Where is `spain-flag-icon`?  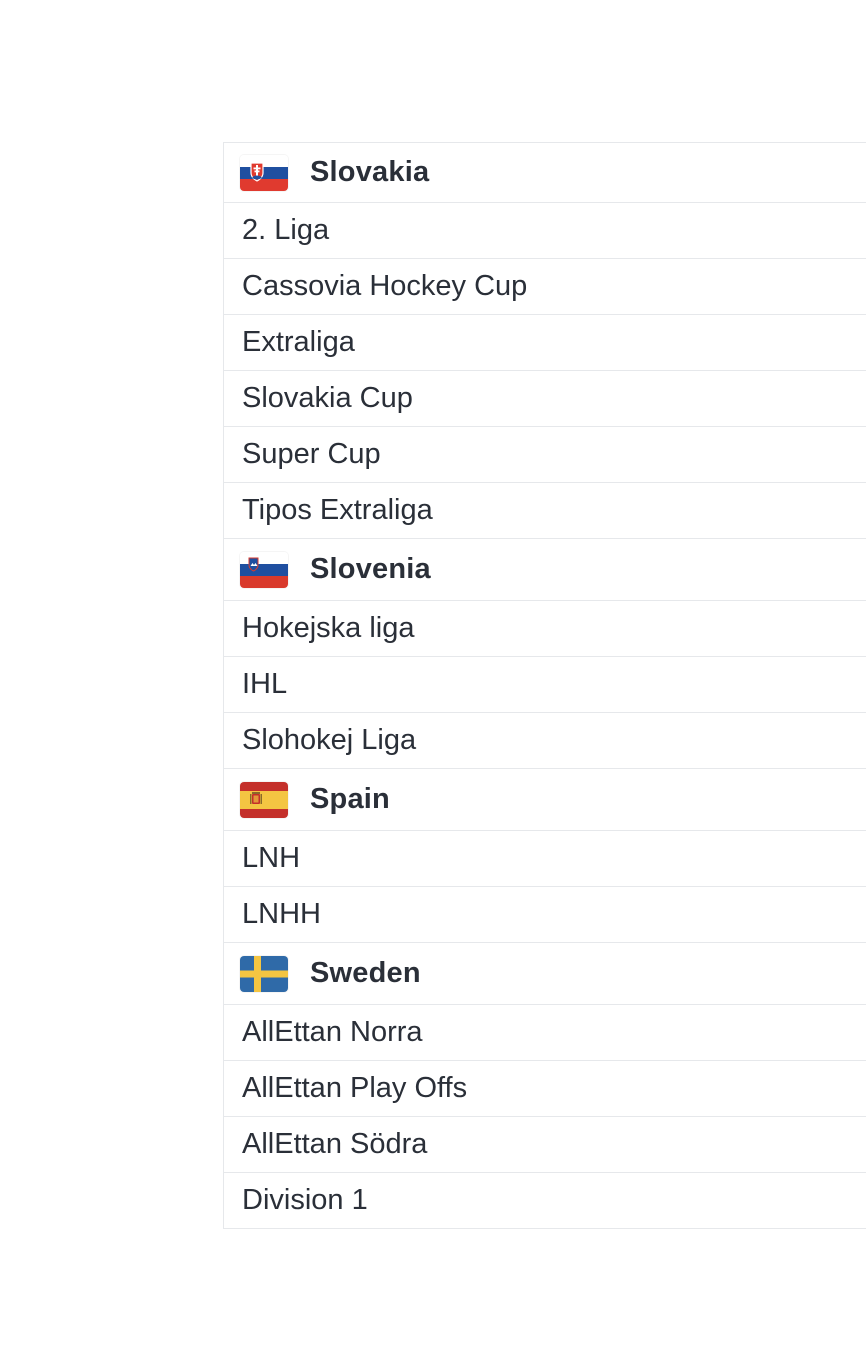 spain-flag-icon is located at coordinates (264, 799).